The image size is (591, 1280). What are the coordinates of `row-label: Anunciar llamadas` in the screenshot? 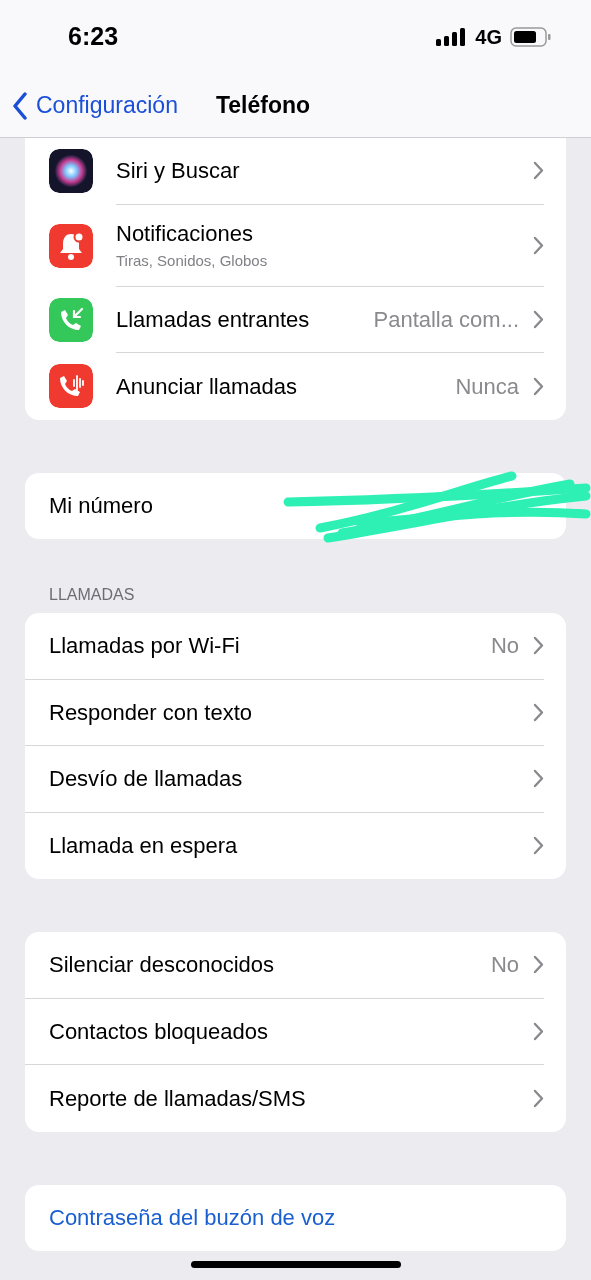 It's located at (206, 386).